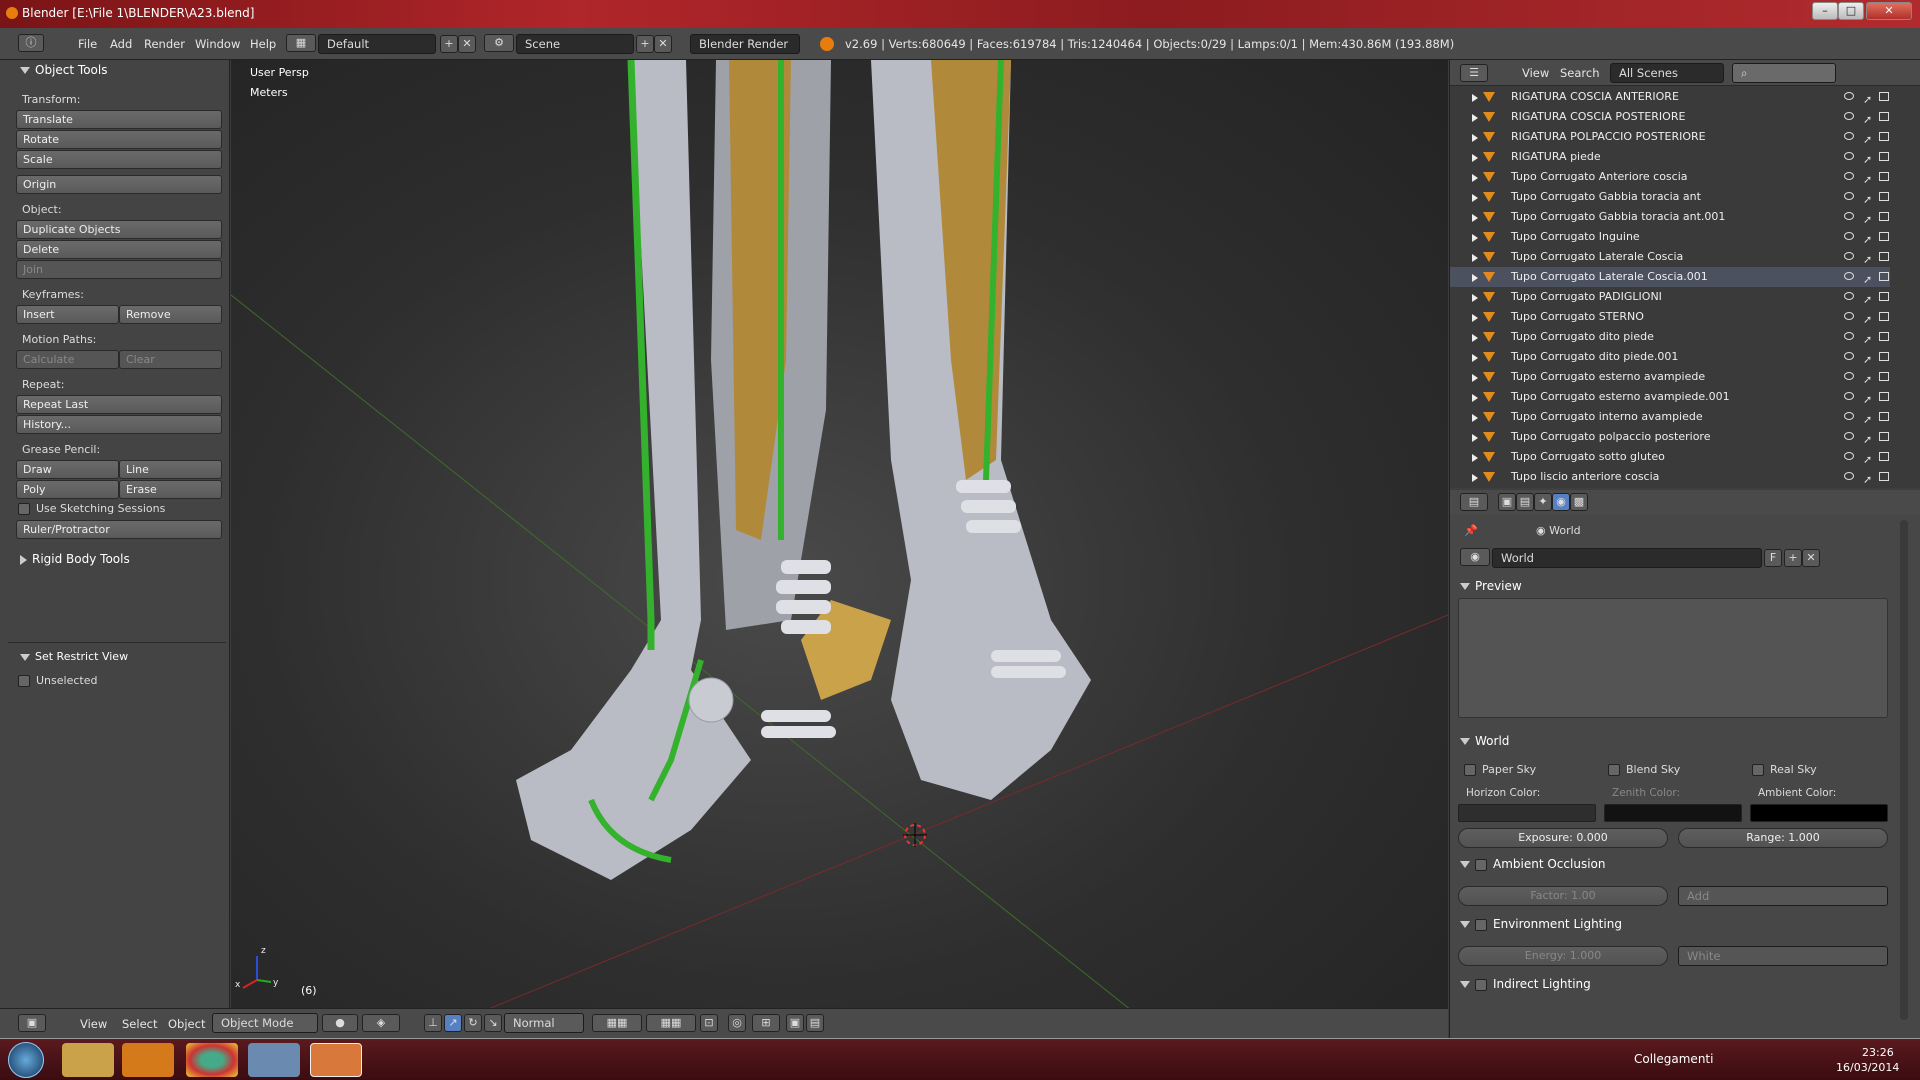 The width and height of the screenshot is (1920, 1080). I want to click on unselected-checkbox: Unselected, so click(57, 680).